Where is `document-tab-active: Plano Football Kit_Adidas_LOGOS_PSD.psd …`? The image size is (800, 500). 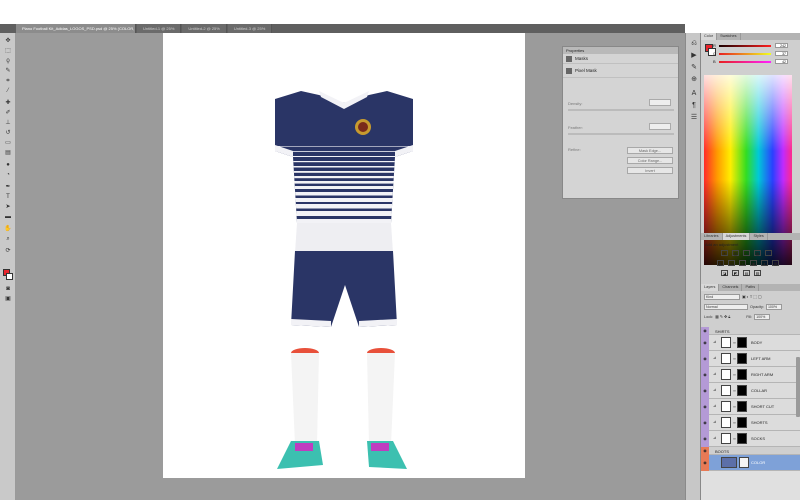
document-tab-active: Plano Football Kit_Adidas_LOGOS_PSD.psd … is located at coordinates (76, 28).